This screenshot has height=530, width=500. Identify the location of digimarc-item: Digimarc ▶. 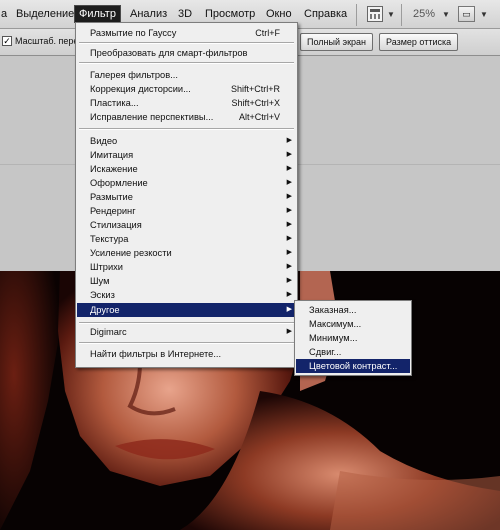
(186, 332).